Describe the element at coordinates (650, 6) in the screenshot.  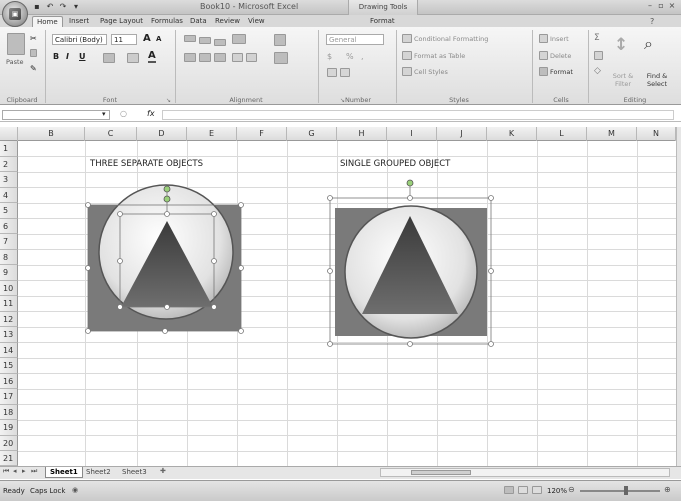
I see `minimize-icon: –` at that location.